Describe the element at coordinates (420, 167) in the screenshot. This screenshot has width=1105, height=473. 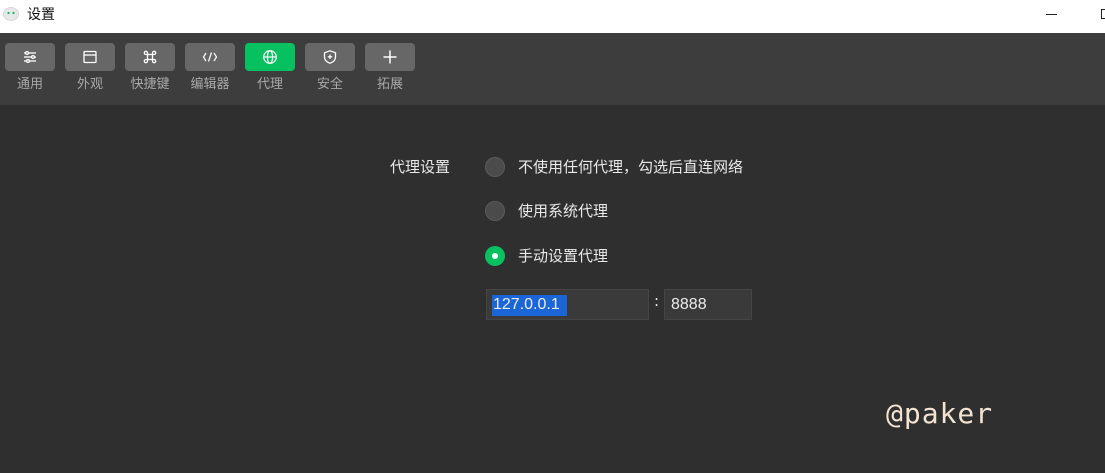
I see `proxy-settings-label: 代理设置` at that location.